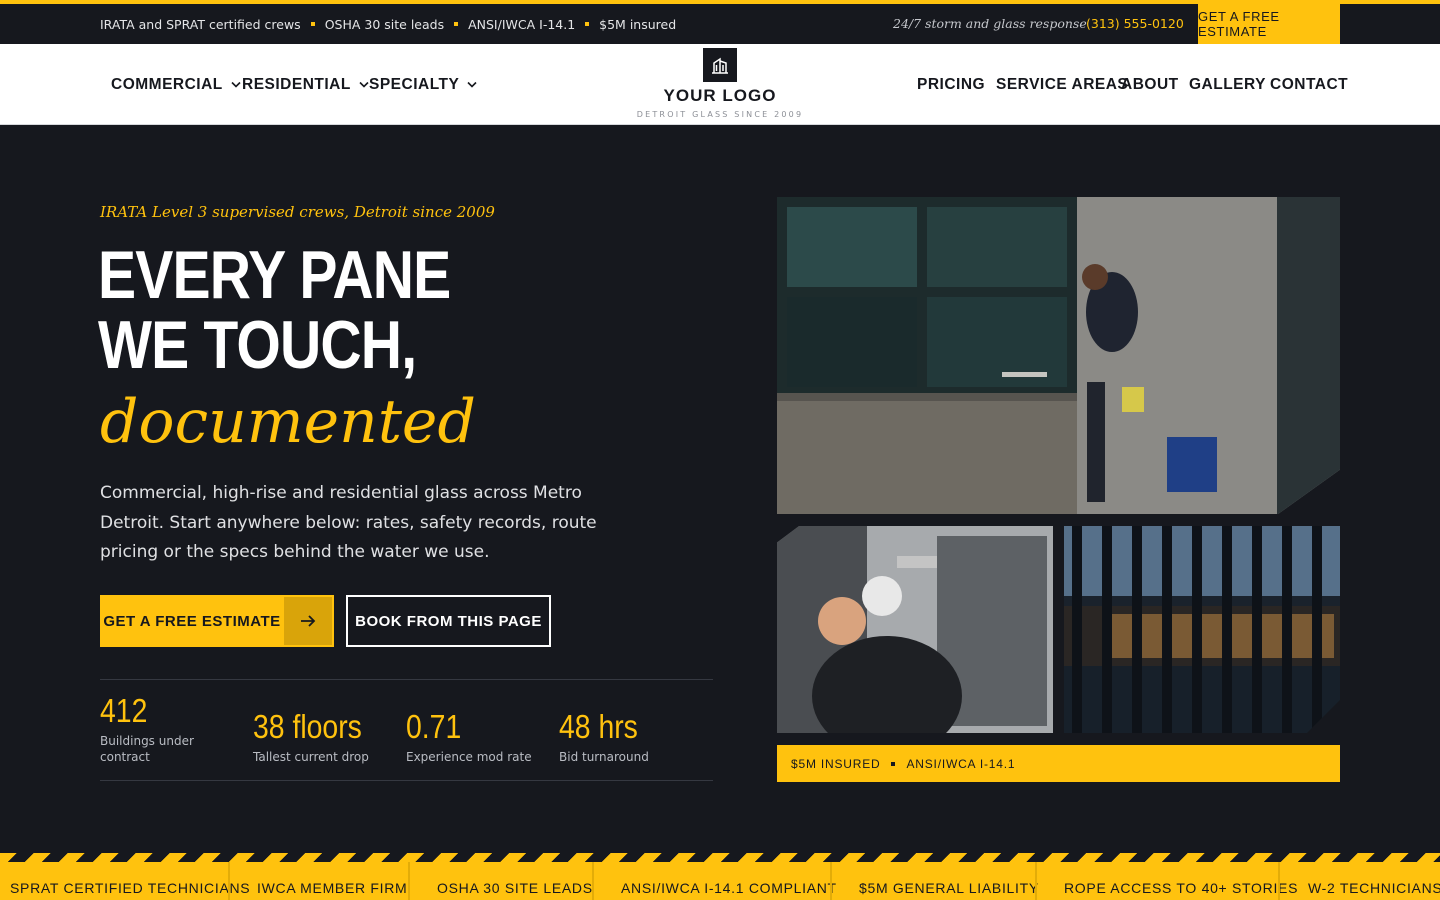  What do you see at coordinates (1062, 84) in the screenshot?
I see `nav-item-service-areas: SERVICE AREAS` at bounding box center [1062, 84].